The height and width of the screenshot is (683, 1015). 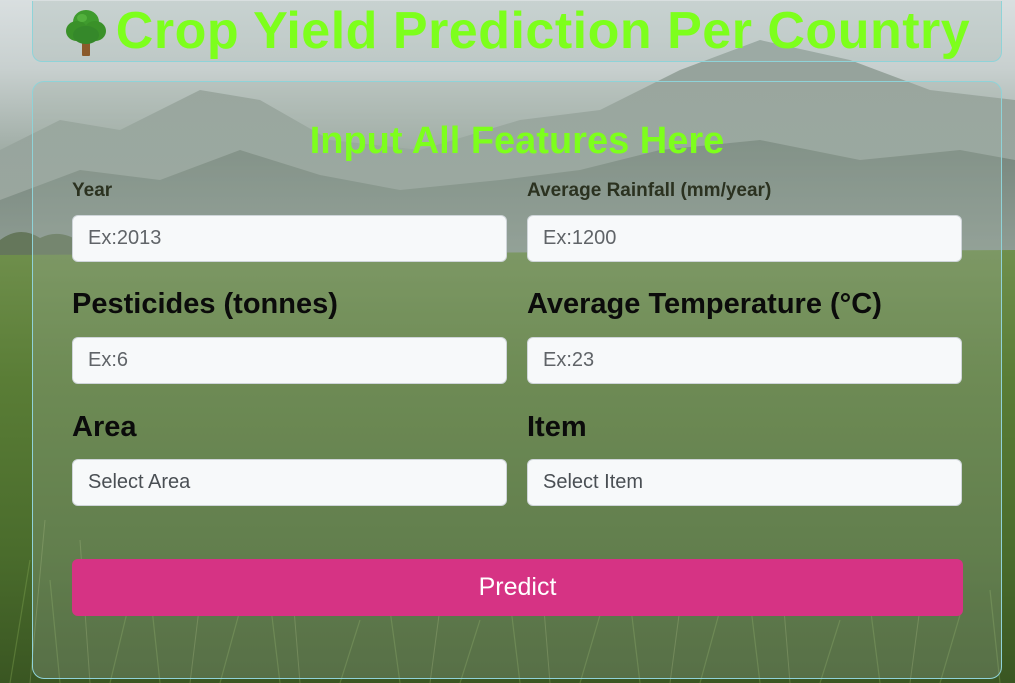 I want to click on rainfall-label: Average Rainfall (mm/year), so click(x=649, y=190).